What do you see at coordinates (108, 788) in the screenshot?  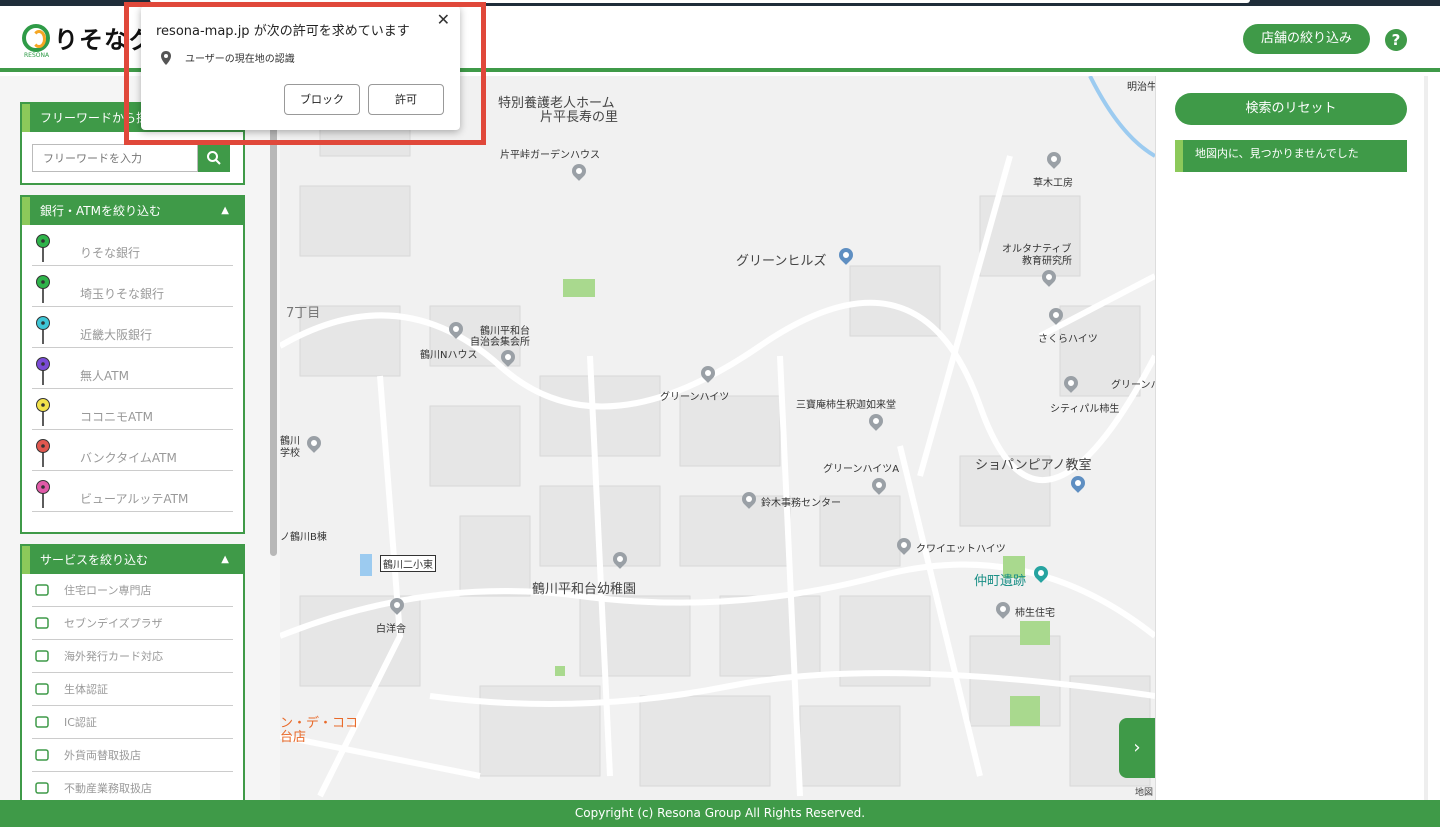 I see `service-filter-label: 不動産業務取扱店` at bounding box center [108, 788].